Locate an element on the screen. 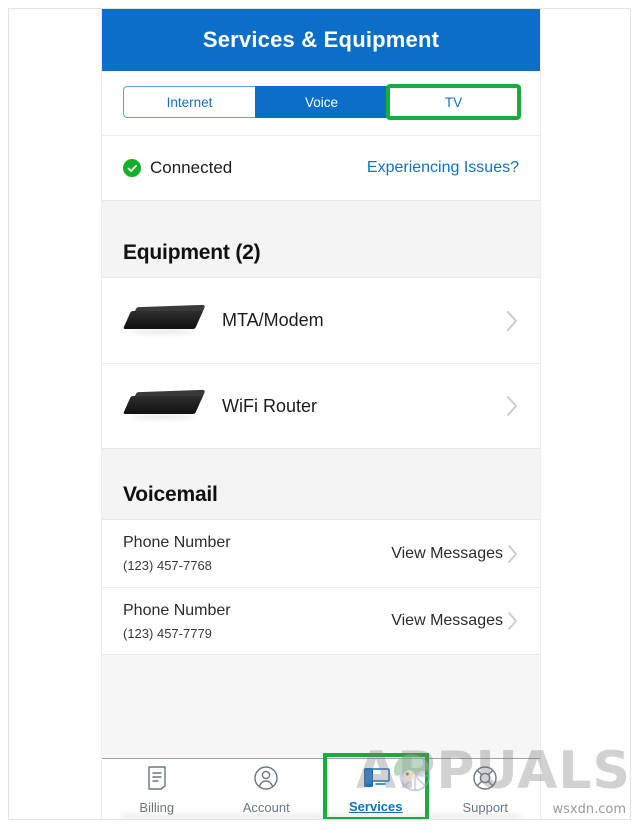  nav-item-account-label: Account is located at coordinates (266, 807).